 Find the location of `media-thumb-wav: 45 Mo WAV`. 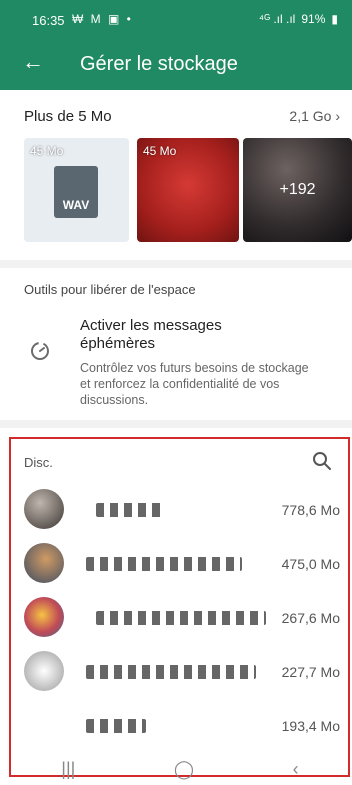

media-thumb-wav: 45 Mo WAV is located at coordinates (76, 190).